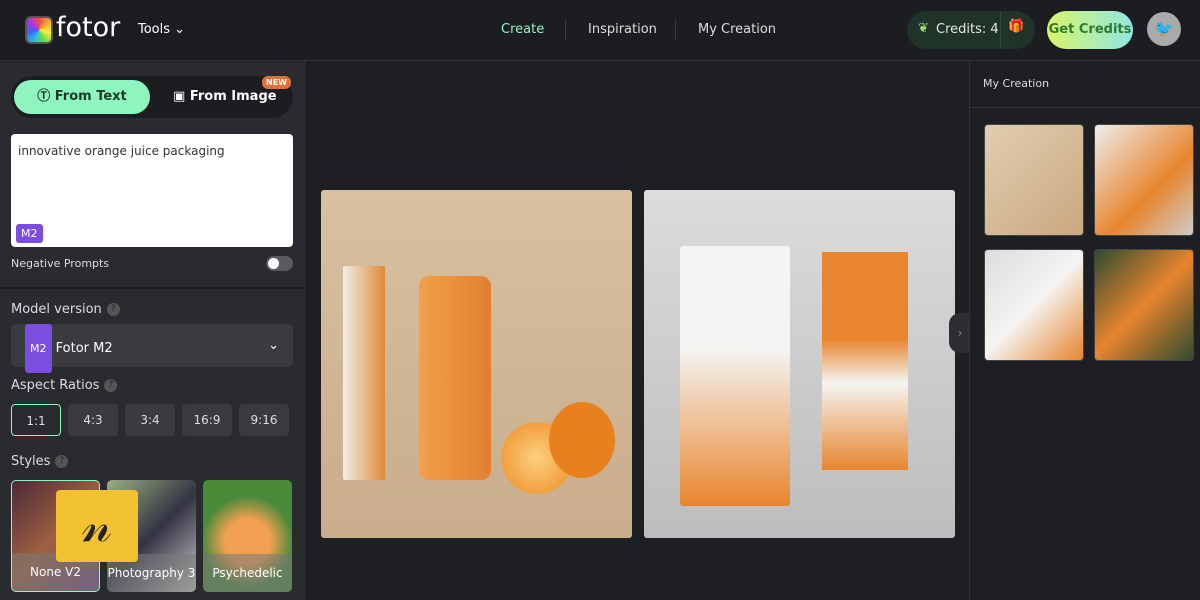 This screenshot has height=600, width=1200. I want to click on nav-my-creation: My Creation, so click(737, 29).